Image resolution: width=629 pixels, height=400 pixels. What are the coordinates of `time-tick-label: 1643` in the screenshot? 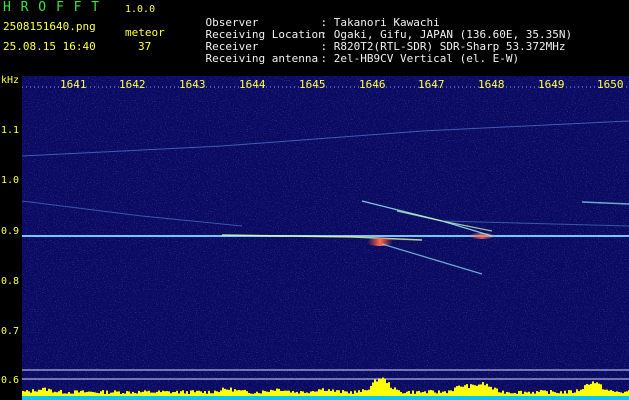 It's located at (192, 84).